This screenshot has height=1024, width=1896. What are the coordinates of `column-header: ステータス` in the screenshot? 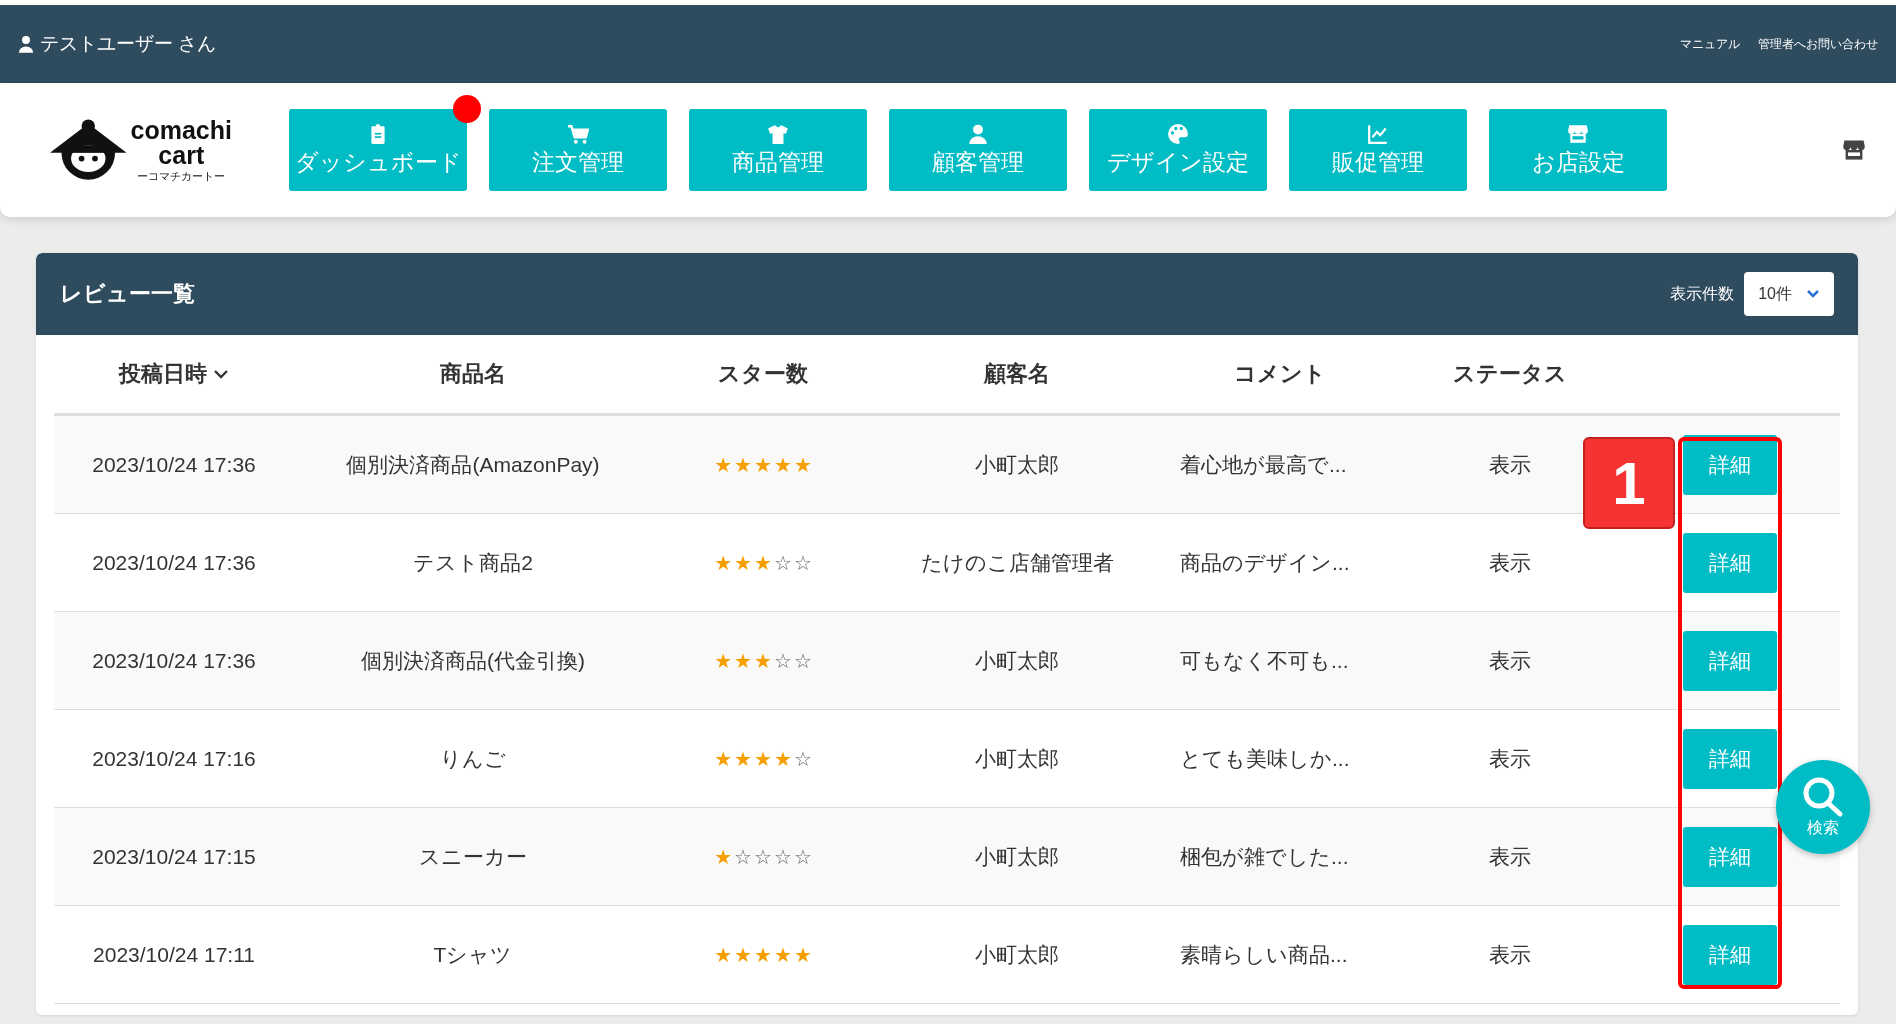 It's located at (1510, 374).